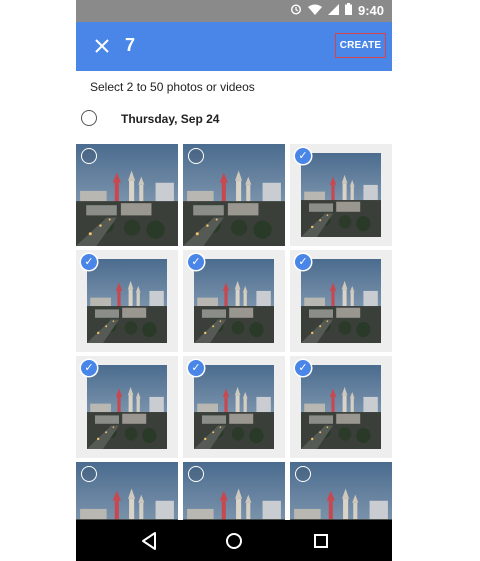 The width and height of the screenshot is (480, 561). I want to click on signal-icon, so click(333, 10).